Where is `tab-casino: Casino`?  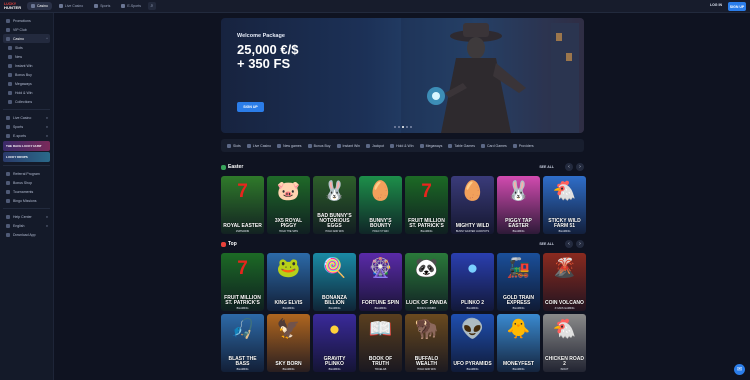 tab-casino: Casino is located at coordinates (39, 6).